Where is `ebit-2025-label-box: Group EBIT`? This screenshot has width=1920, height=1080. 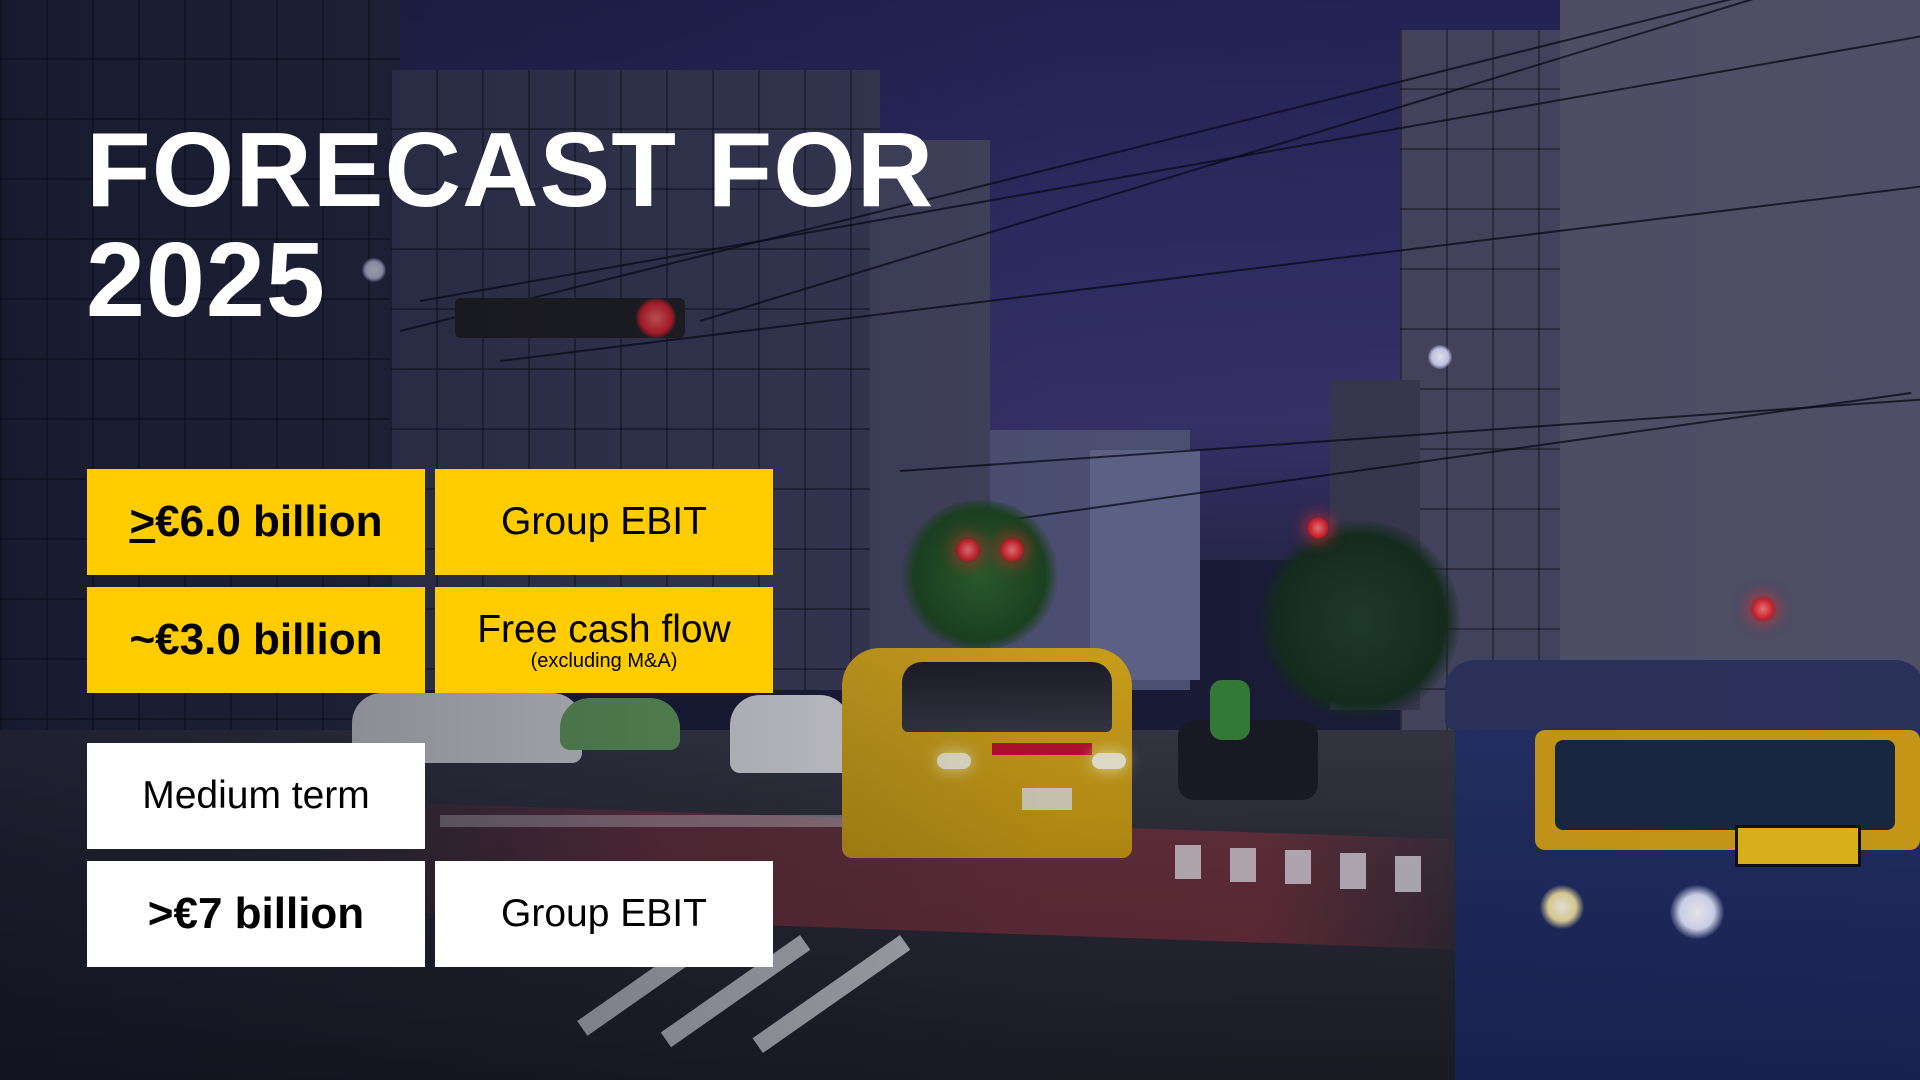 ebit-2025-label-box: Group EBIT is located at coordinates (604, 522).